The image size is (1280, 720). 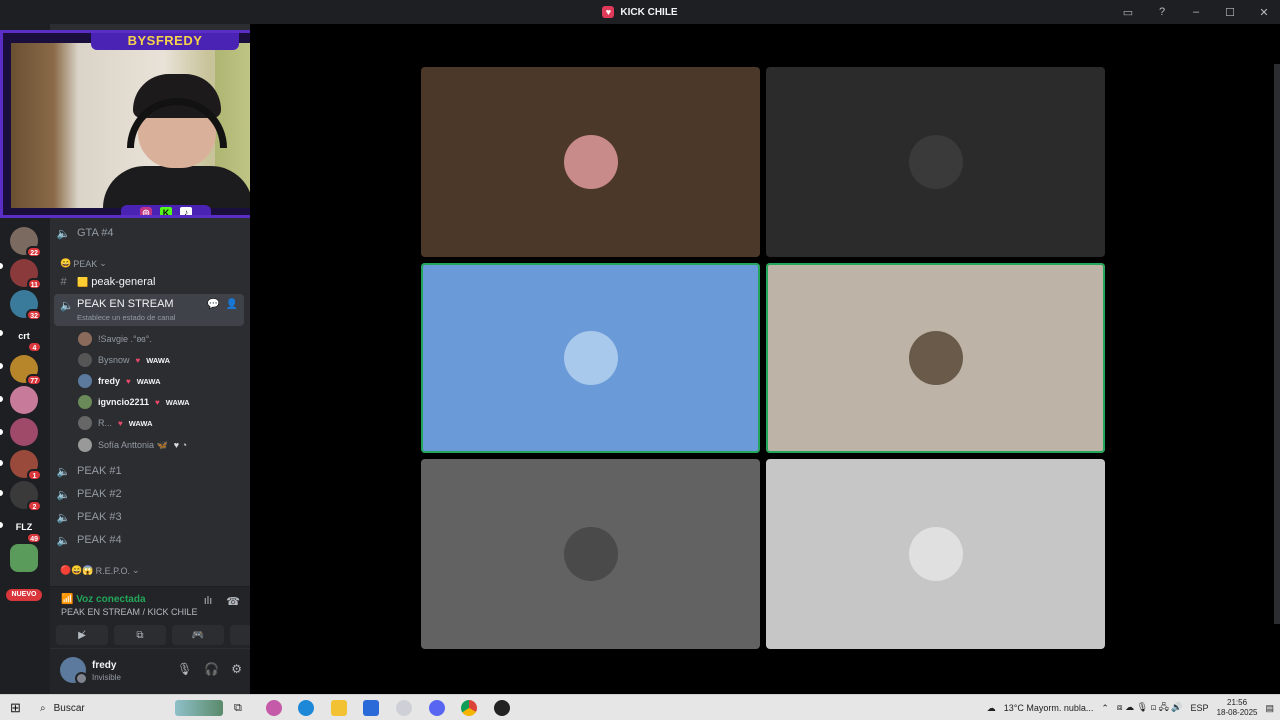 I want to click on channel-label: peak-general, so click(x=123, y=282).